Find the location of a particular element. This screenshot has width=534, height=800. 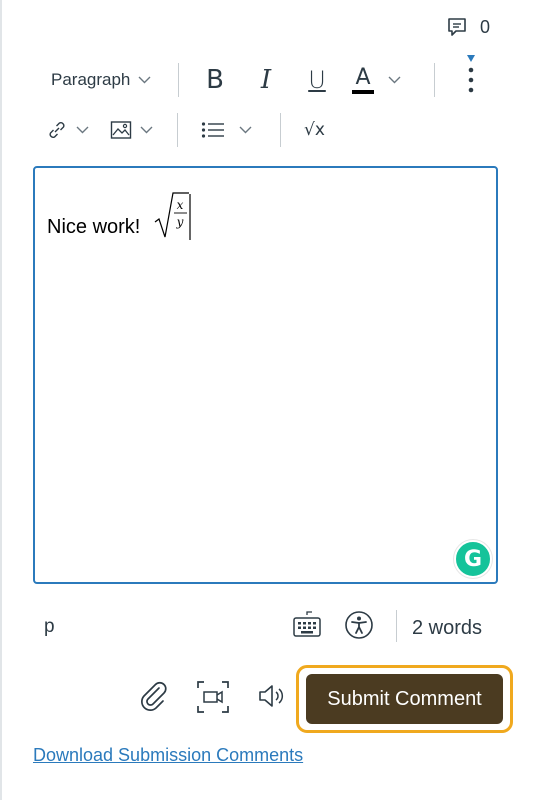

editor-content-text: Nice work! is located at coordinates (94, 227).